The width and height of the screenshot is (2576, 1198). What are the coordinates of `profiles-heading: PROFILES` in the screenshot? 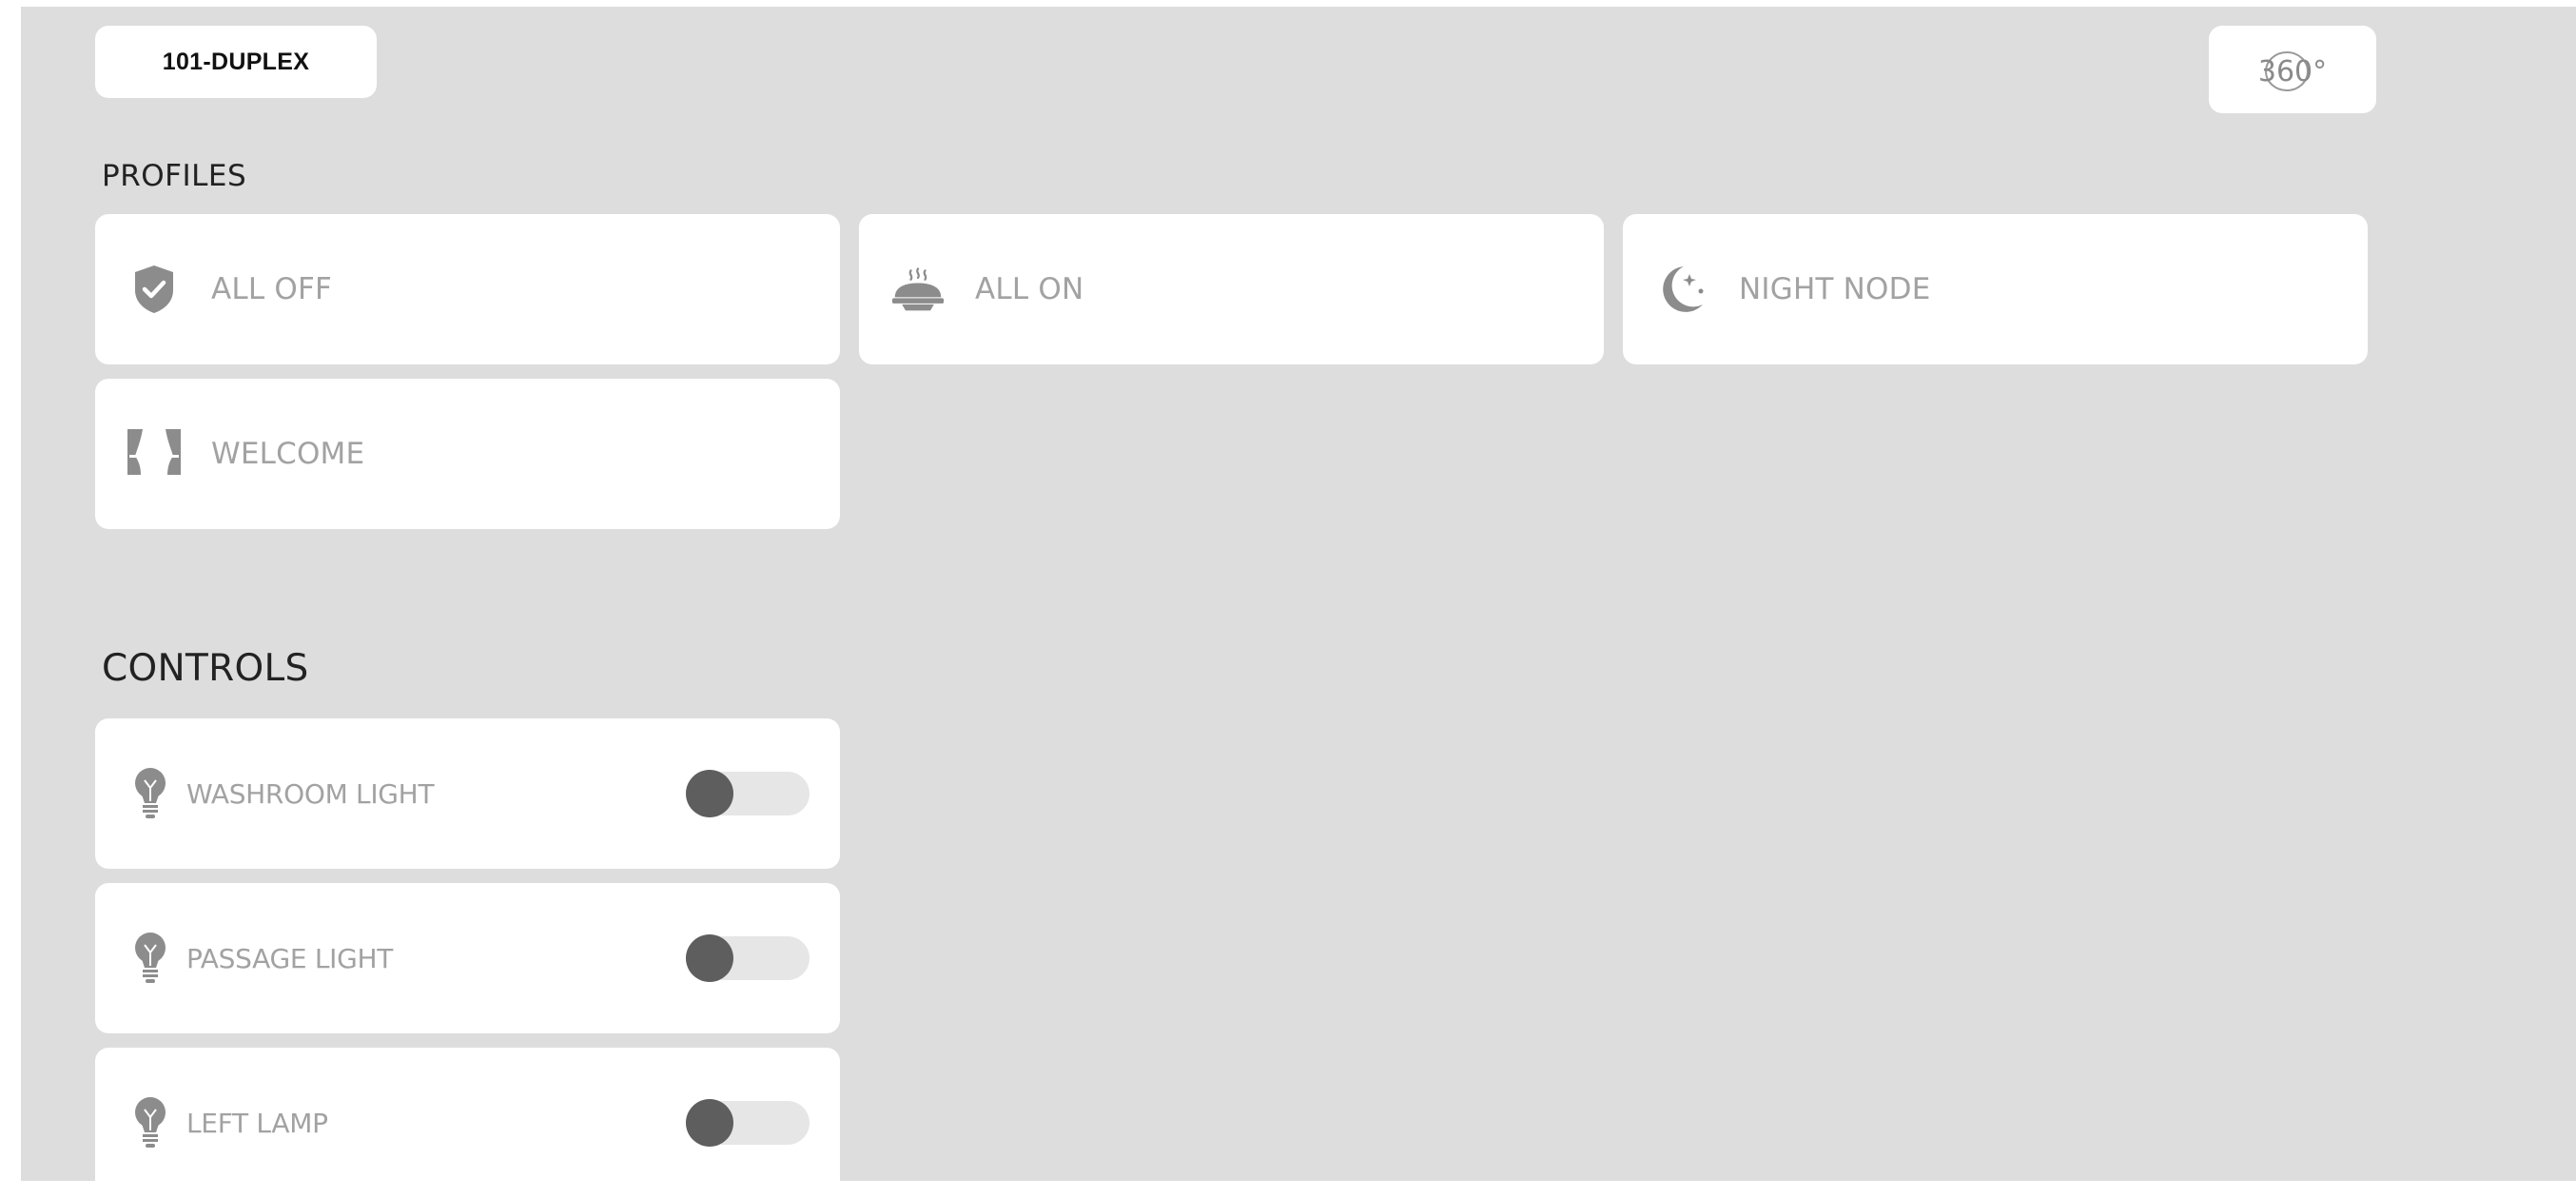 It's located at (175, 176).